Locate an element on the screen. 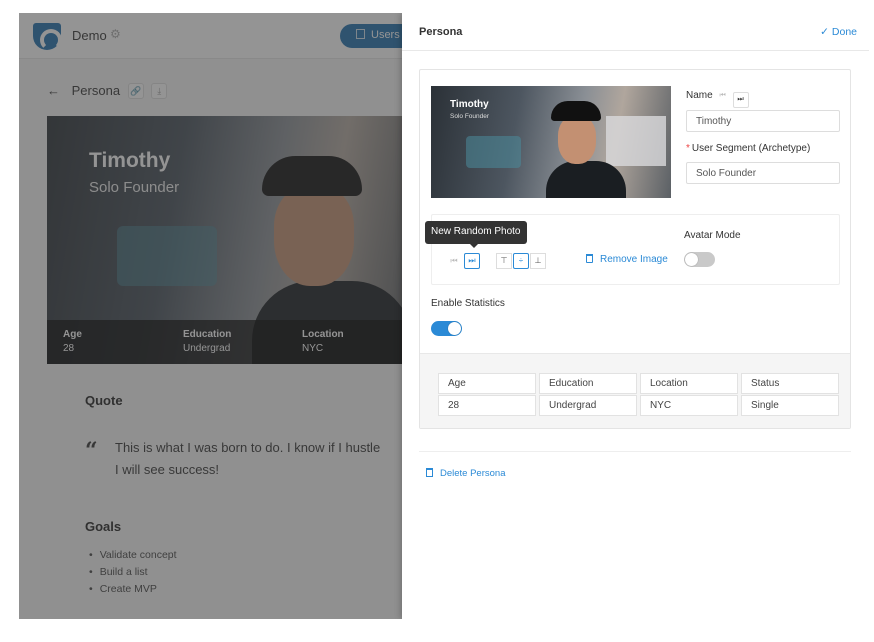 This screenshot has width=874, height=642. align-middle-icon: ÷ is located at coordinates (521, 261).